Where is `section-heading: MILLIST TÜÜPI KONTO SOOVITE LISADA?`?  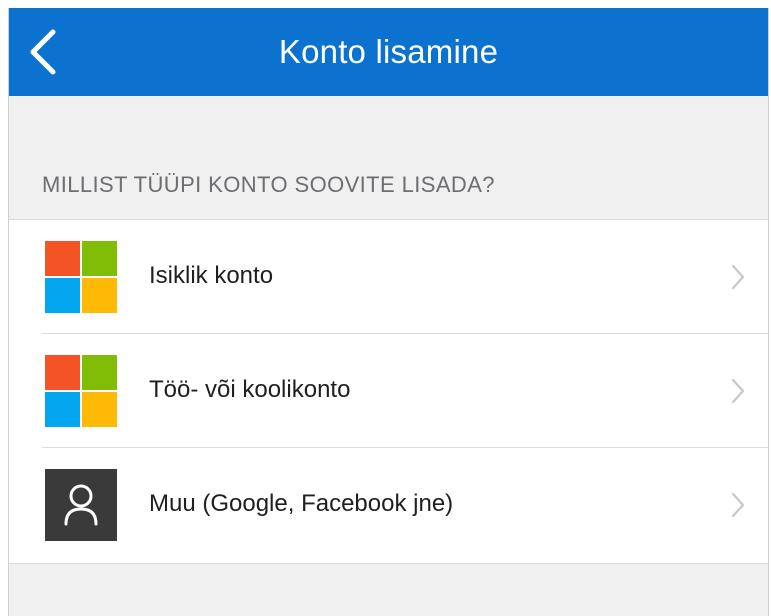 section-heading: MILLIST TÜÜPI KONTO SOOVITE LISADA? is located at coordinates (268, 184).